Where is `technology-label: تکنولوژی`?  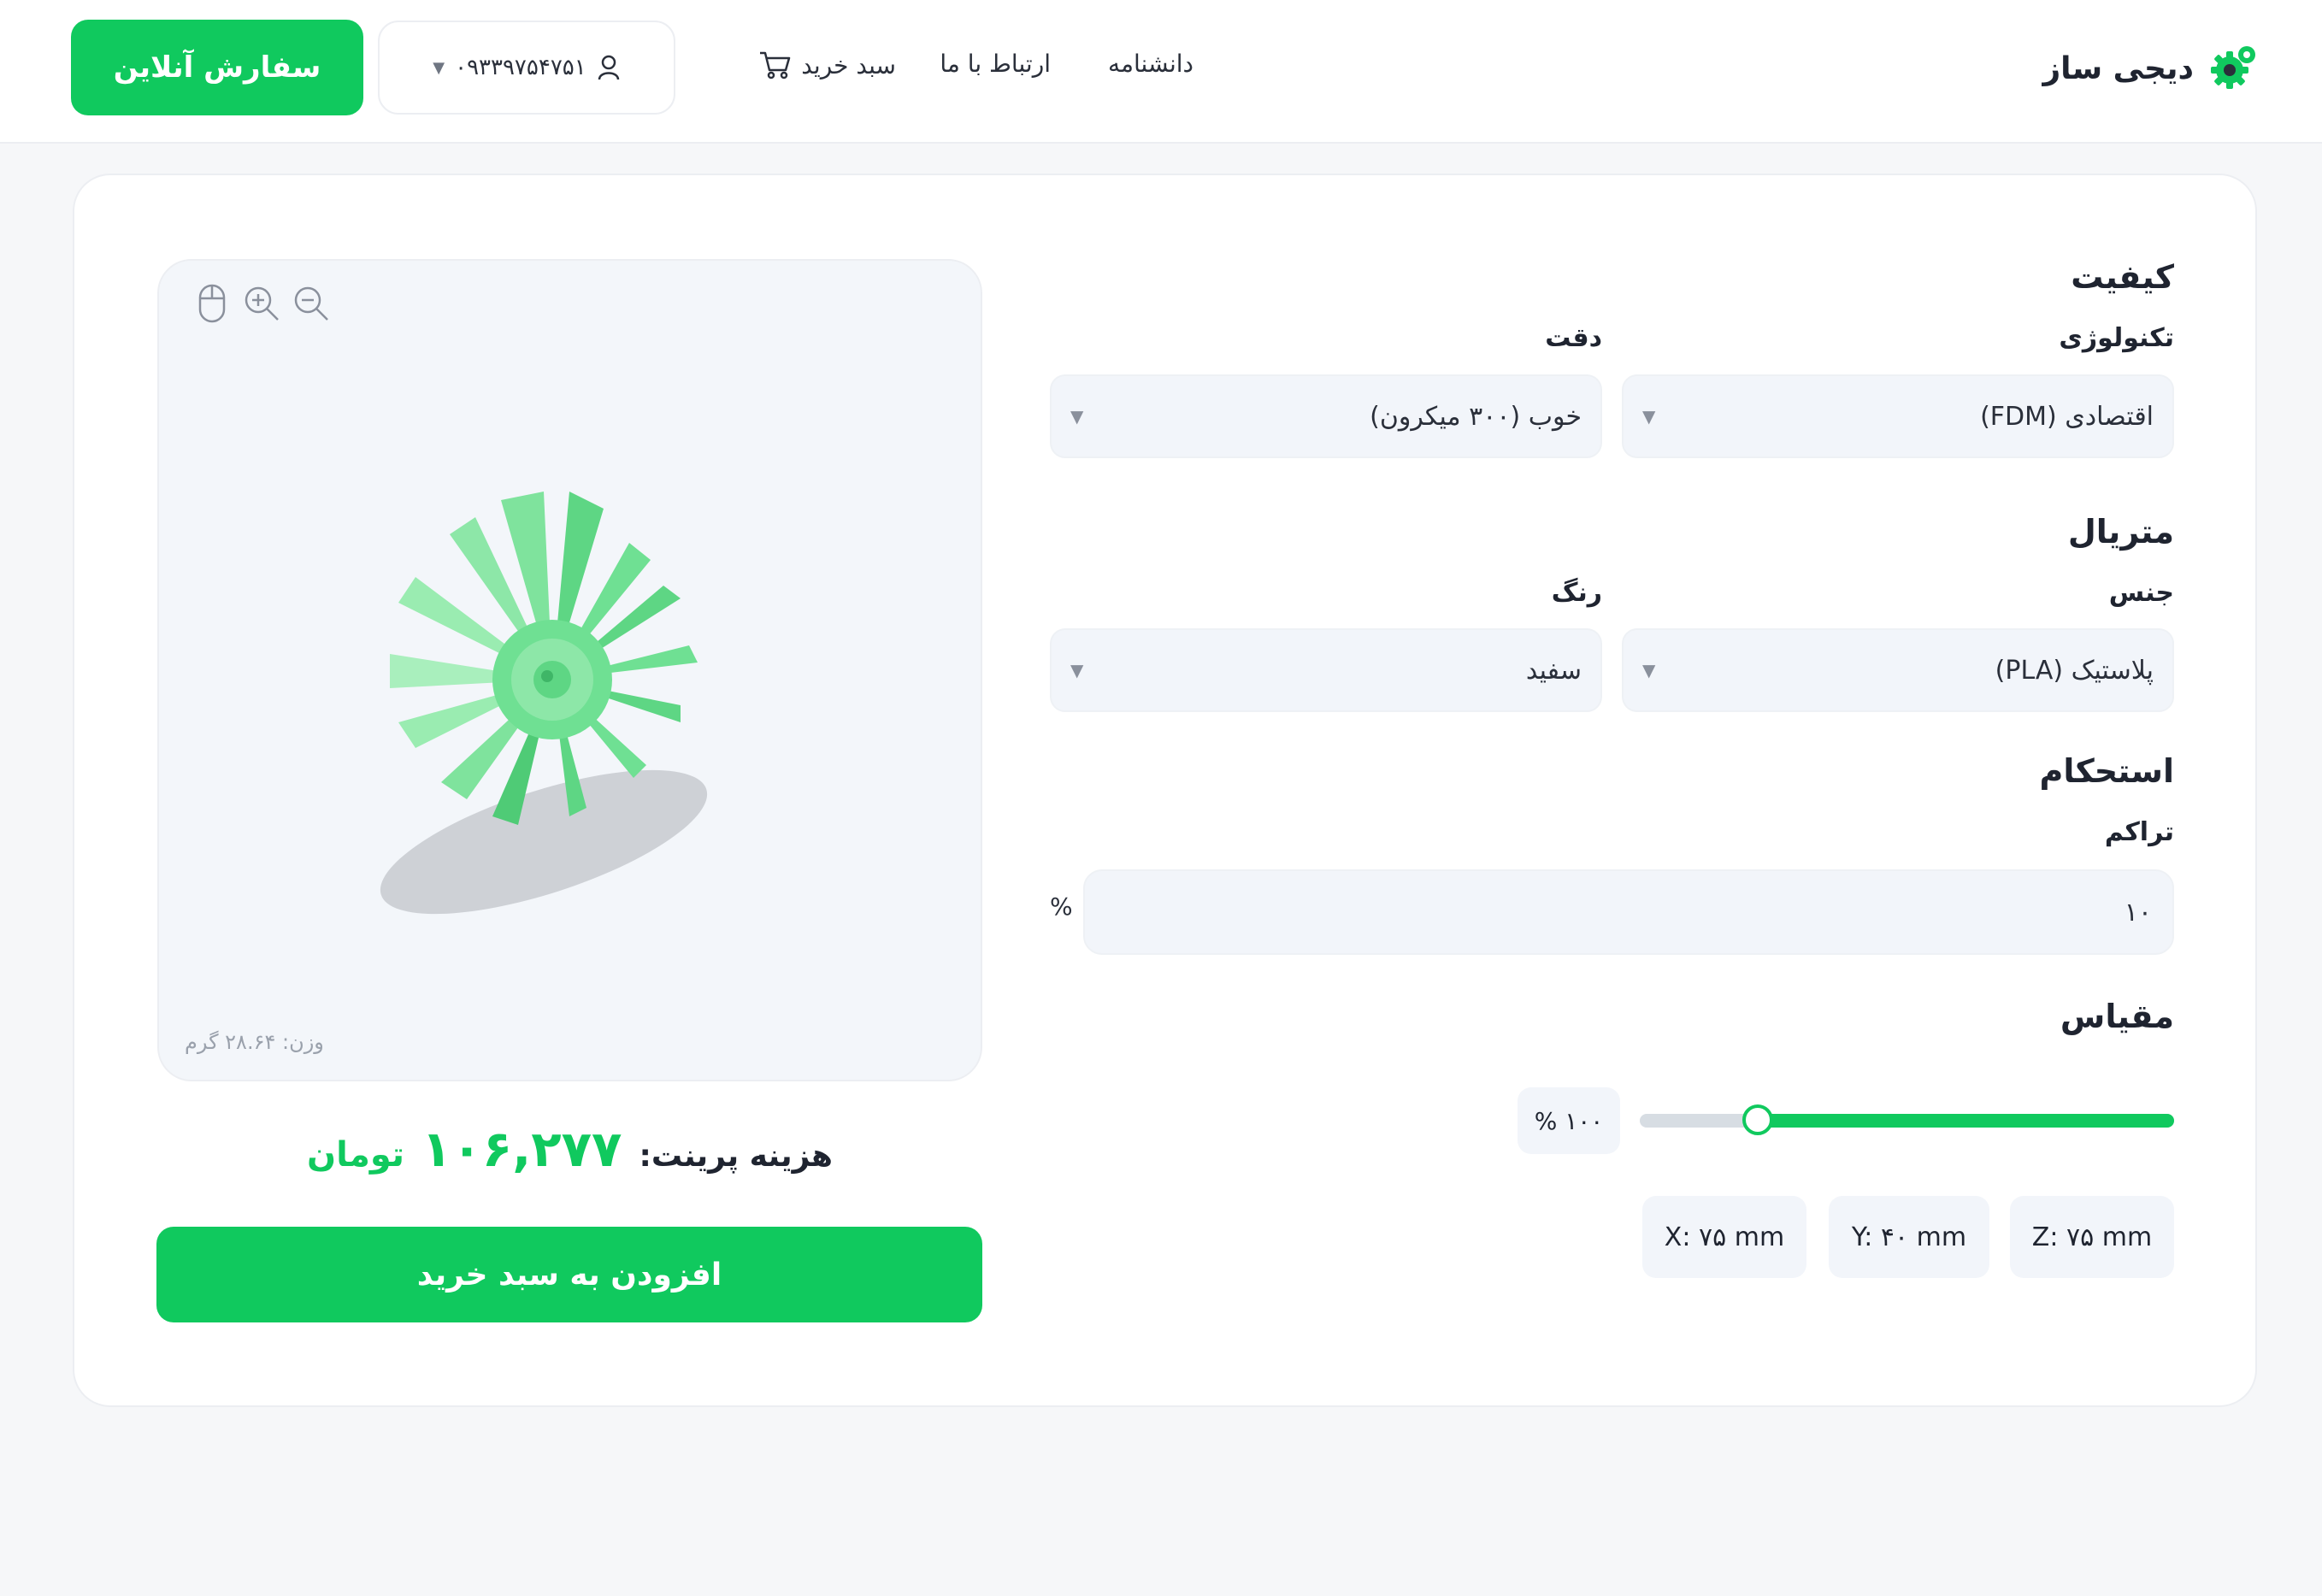
technology-label: تکنولوژی is located at coordinates (2116, 338).